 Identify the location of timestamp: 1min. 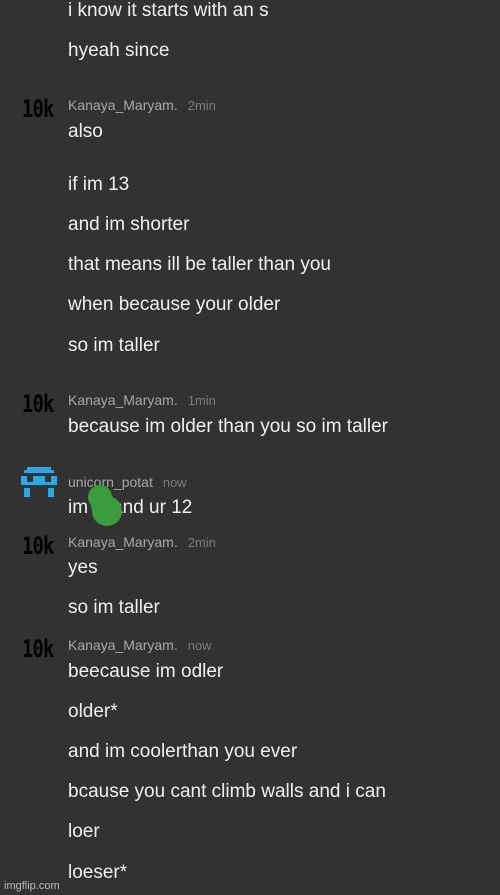
(201, 400).